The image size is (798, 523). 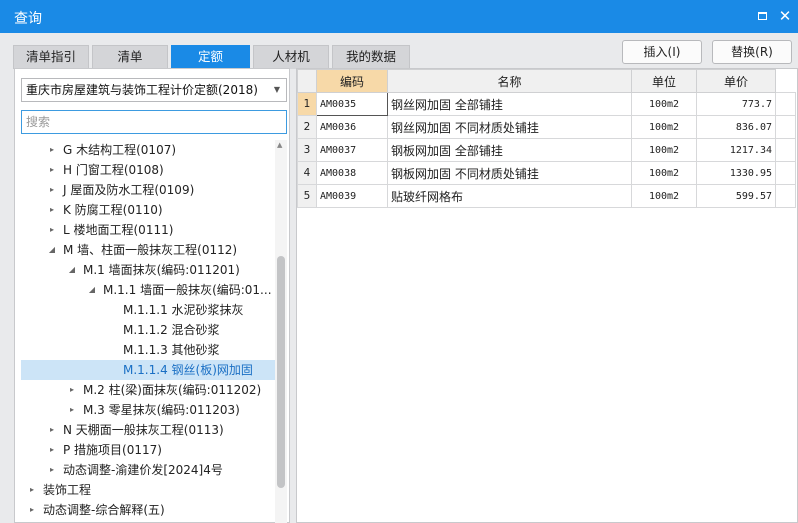 I want to click on window-title: 查询, so click(x=28, y=19).